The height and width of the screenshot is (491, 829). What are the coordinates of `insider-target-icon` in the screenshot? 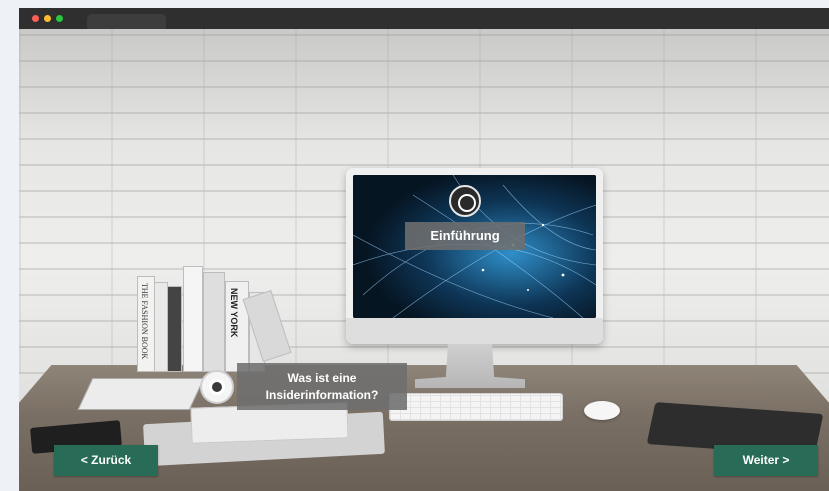 It's located at (217, 387).